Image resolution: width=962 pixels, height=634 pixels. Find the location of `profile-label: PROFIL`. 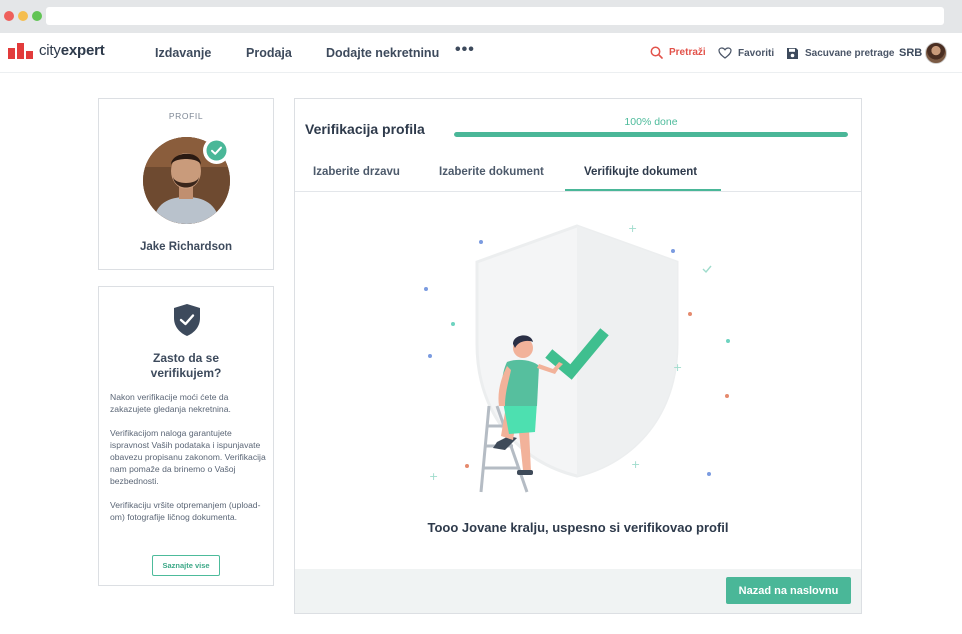

profile-label: PROFIL is located at coordinates (186, 116).